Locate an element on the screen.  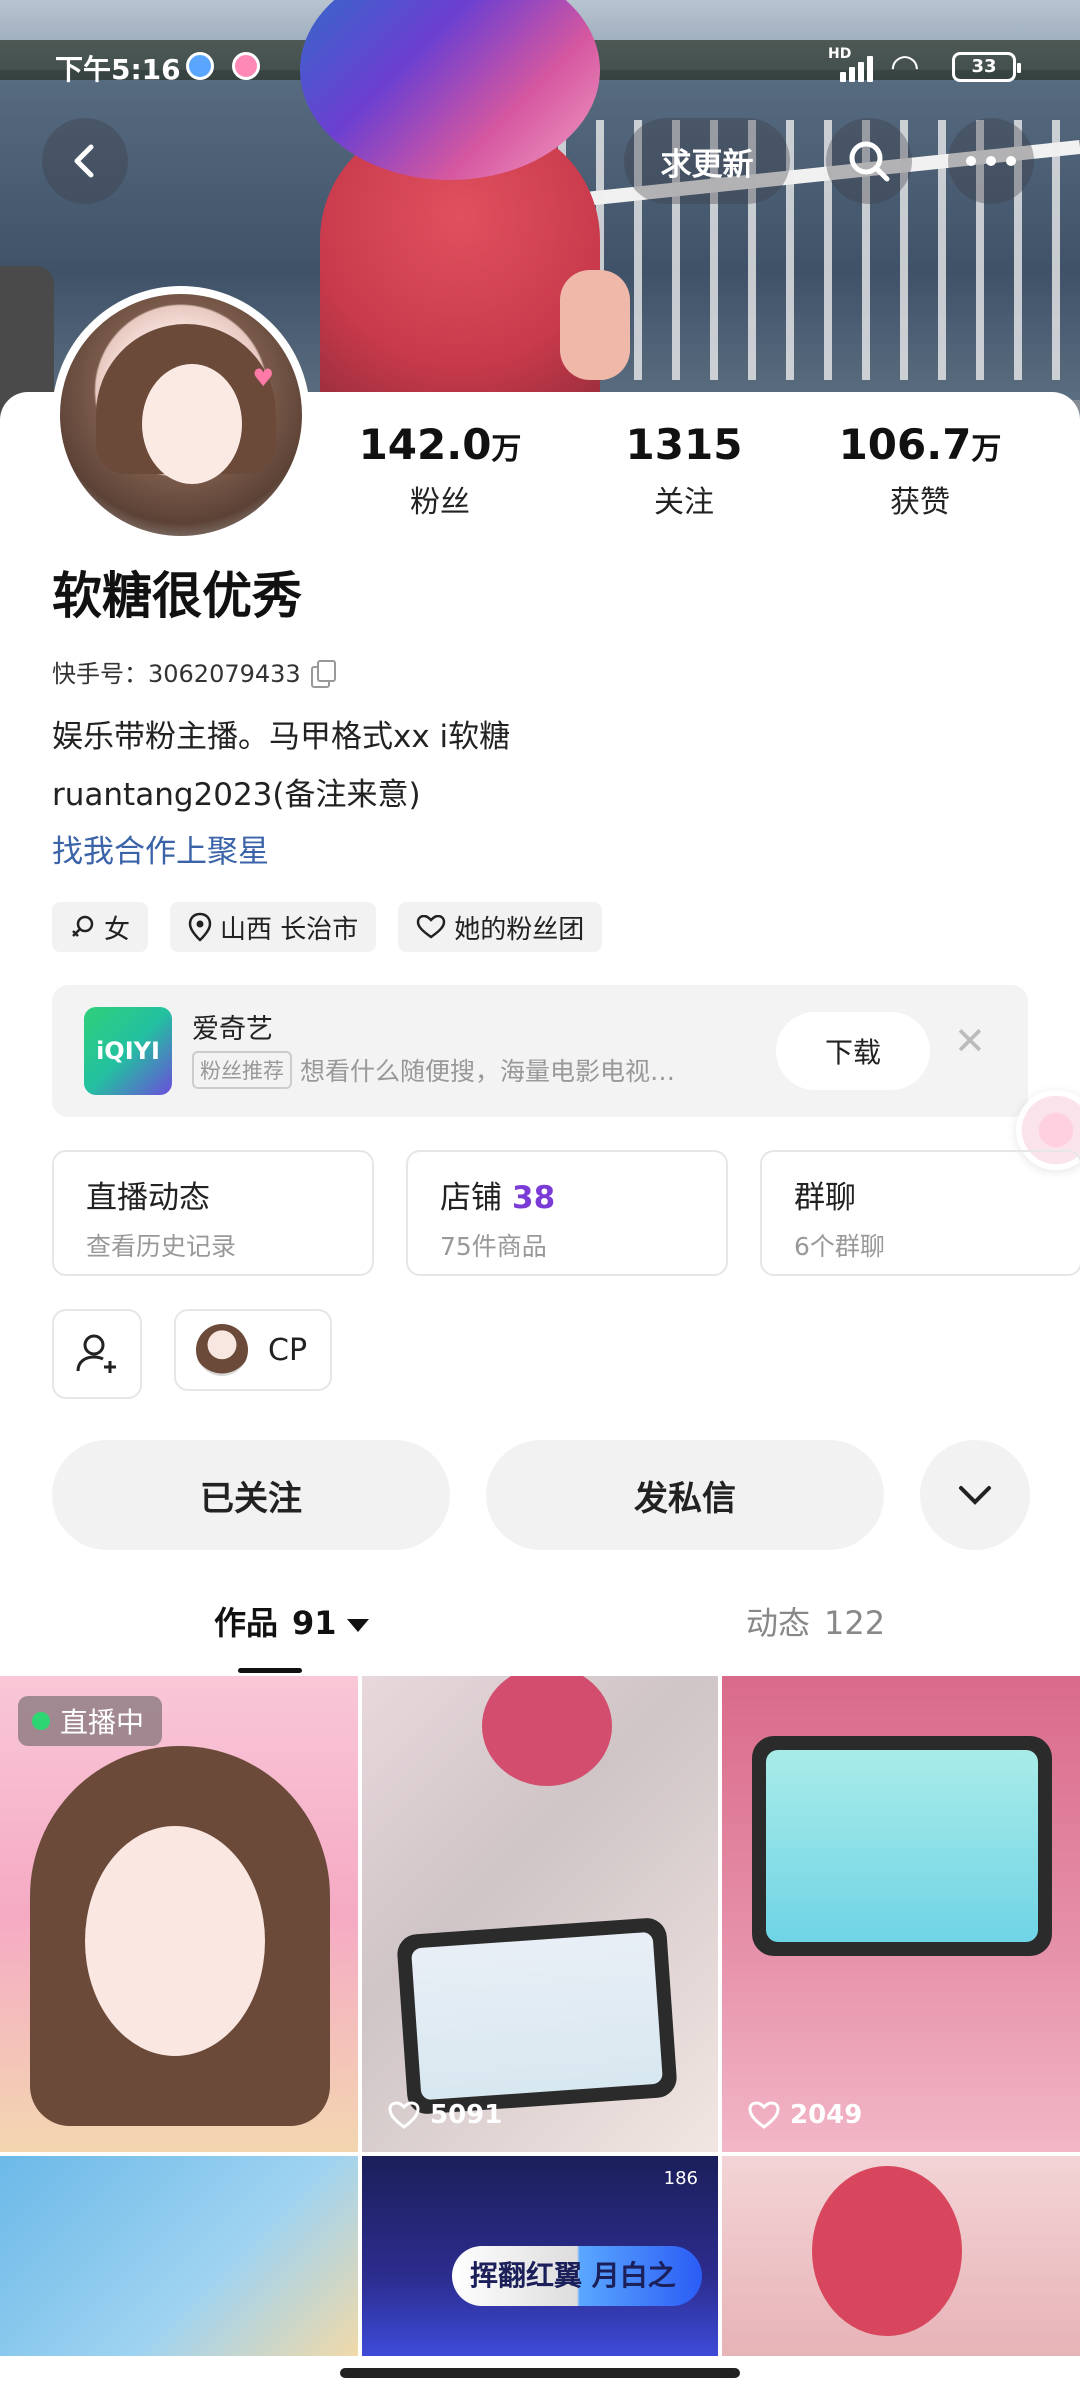
ad-title: 爱奇艺 is located at coordinates (232, 1029).